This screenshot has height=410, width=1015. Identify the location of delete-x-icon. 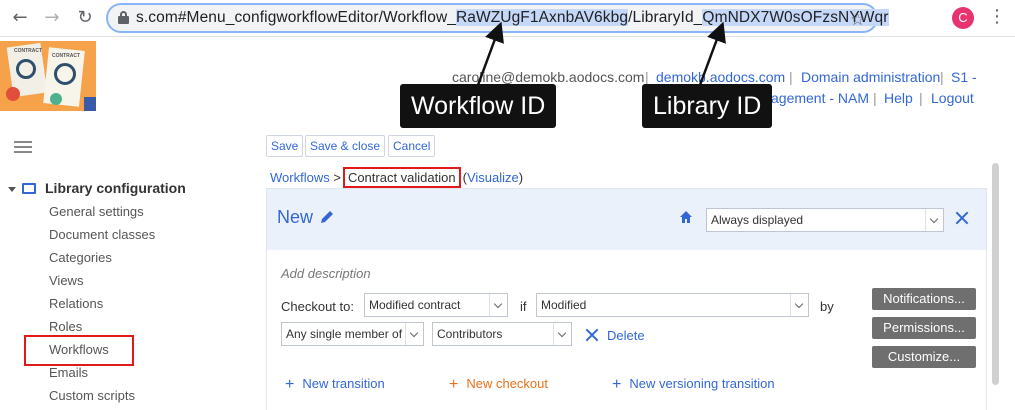
(592, 335).